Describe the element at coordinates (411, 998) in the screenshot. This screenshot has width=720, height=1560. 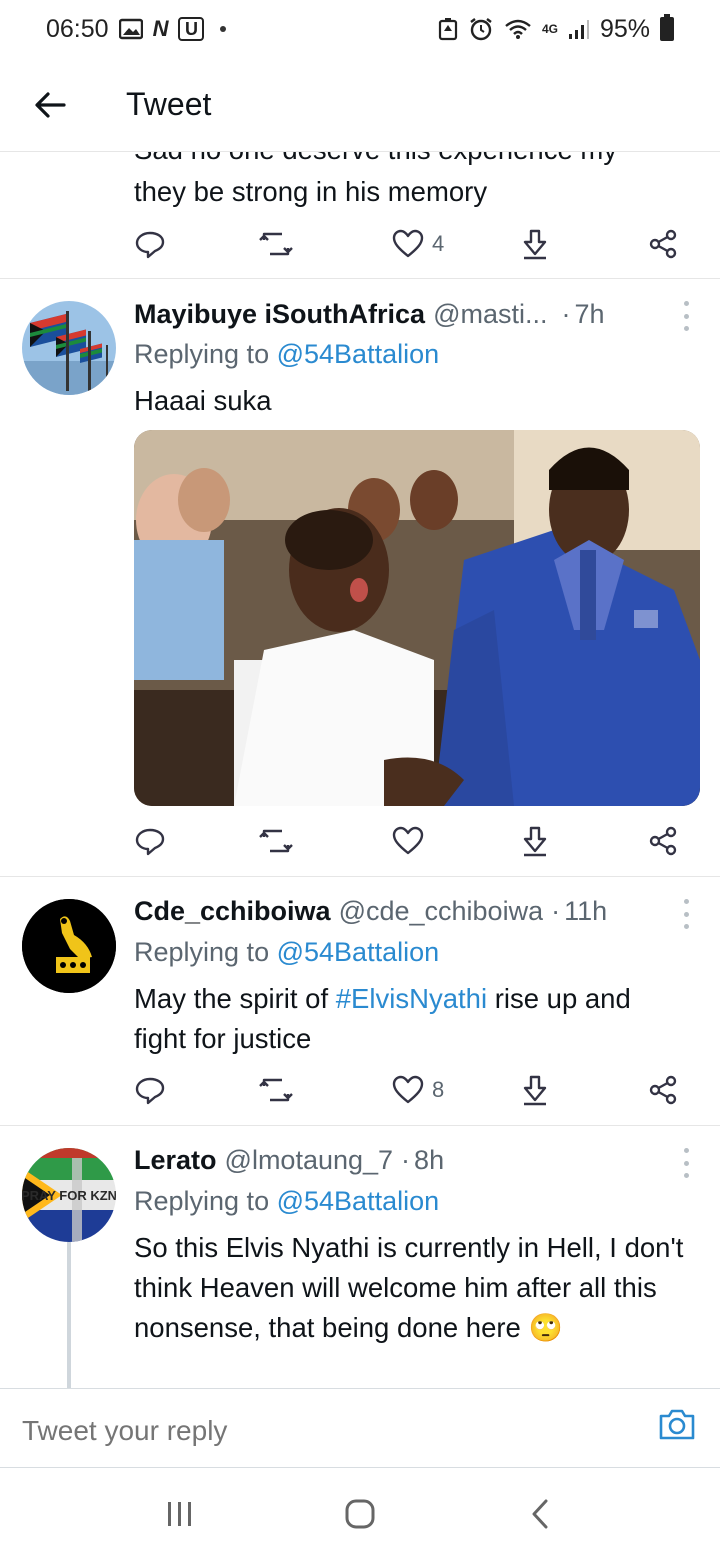
I see `hashtag-link: #ElvisNyathi` at that location.